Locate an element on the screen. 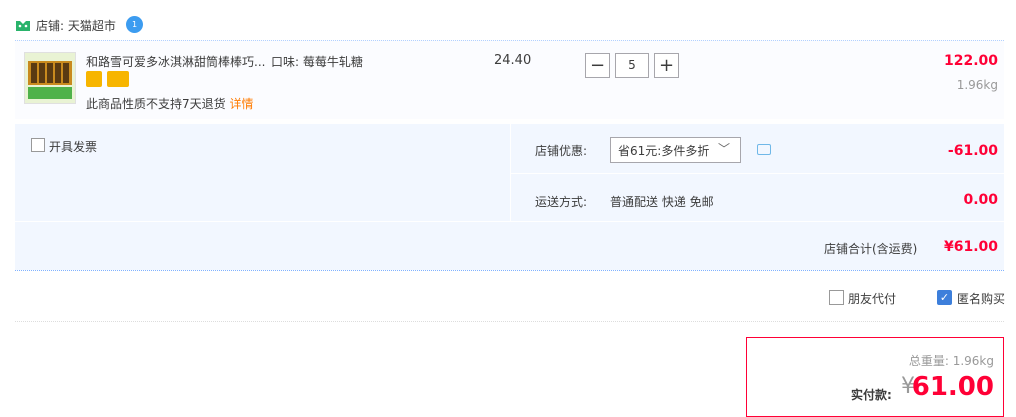  shop-name: 店铺: 天猫超市 is located at coordinates (76, 25).